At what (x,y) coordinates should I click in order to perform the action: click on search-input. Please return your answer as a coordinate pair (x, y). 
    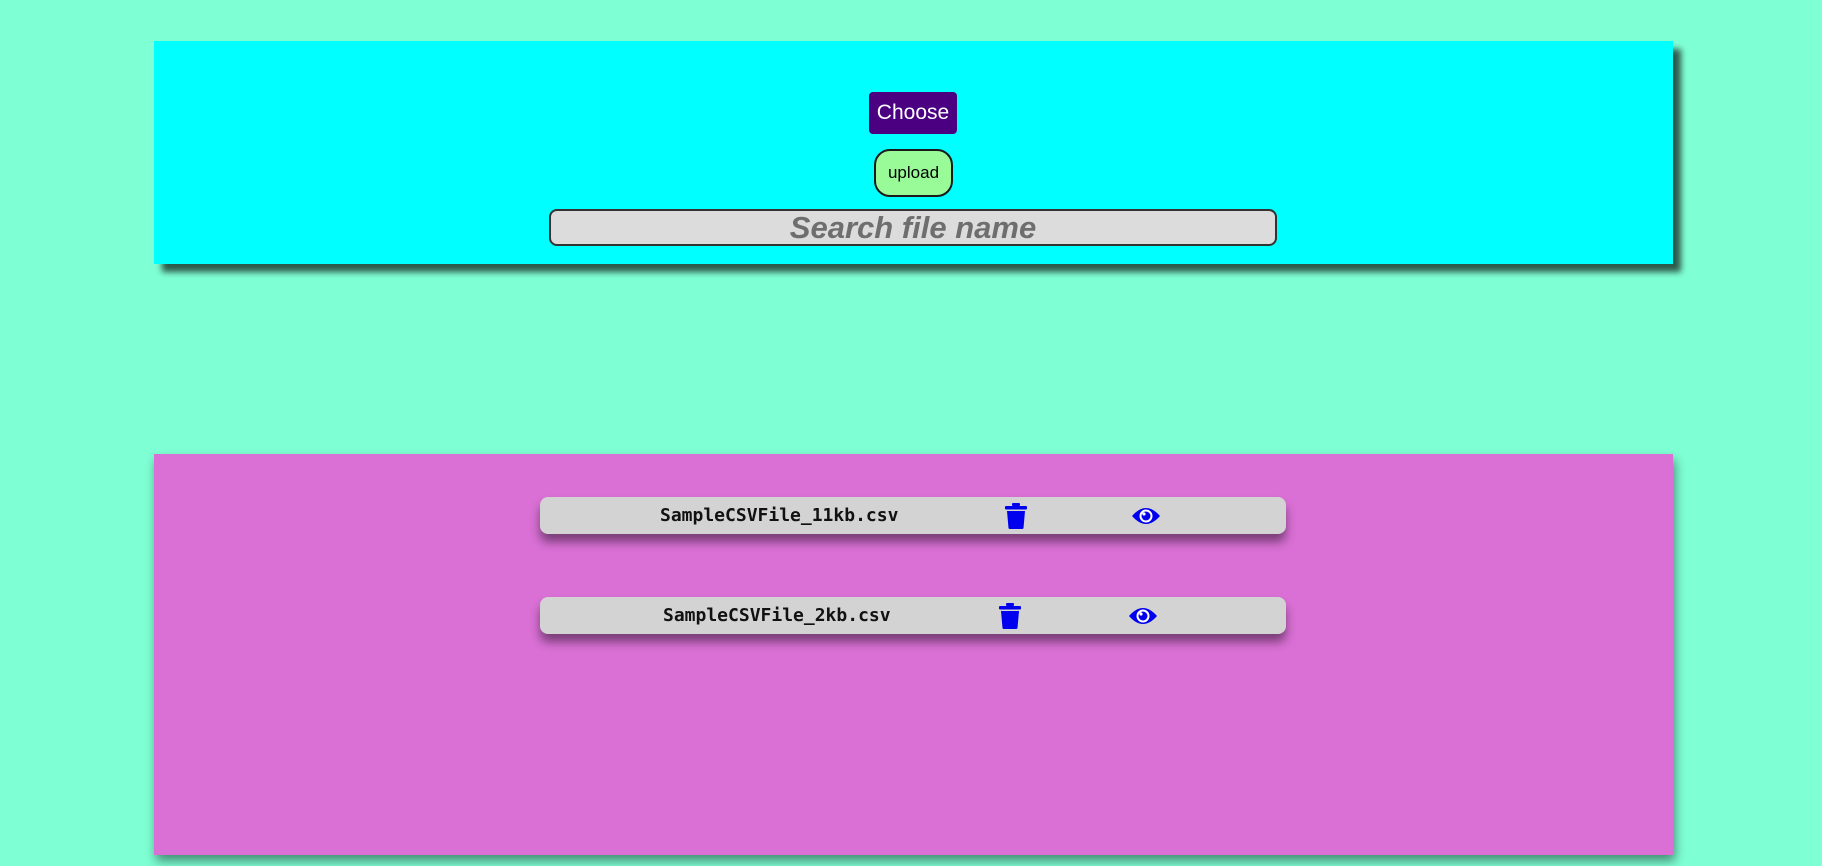
    Looking at the image, I should click on (913, 227).